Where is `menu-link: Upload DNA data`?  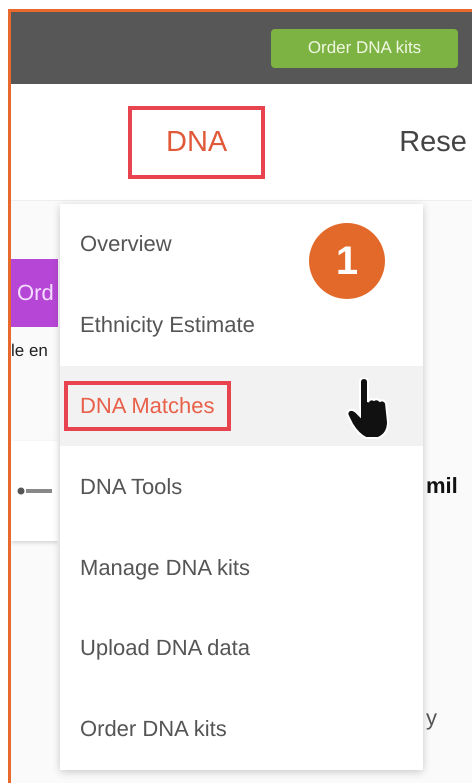 menu-link: Upload DNA data is located at coordinates (165, 648).